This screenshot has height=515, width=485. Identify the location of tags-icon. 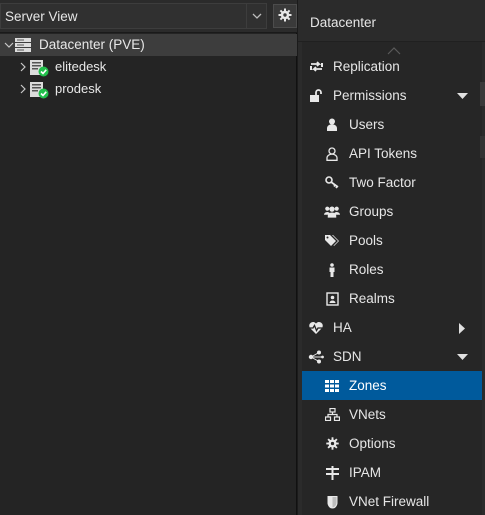
(332, 240).